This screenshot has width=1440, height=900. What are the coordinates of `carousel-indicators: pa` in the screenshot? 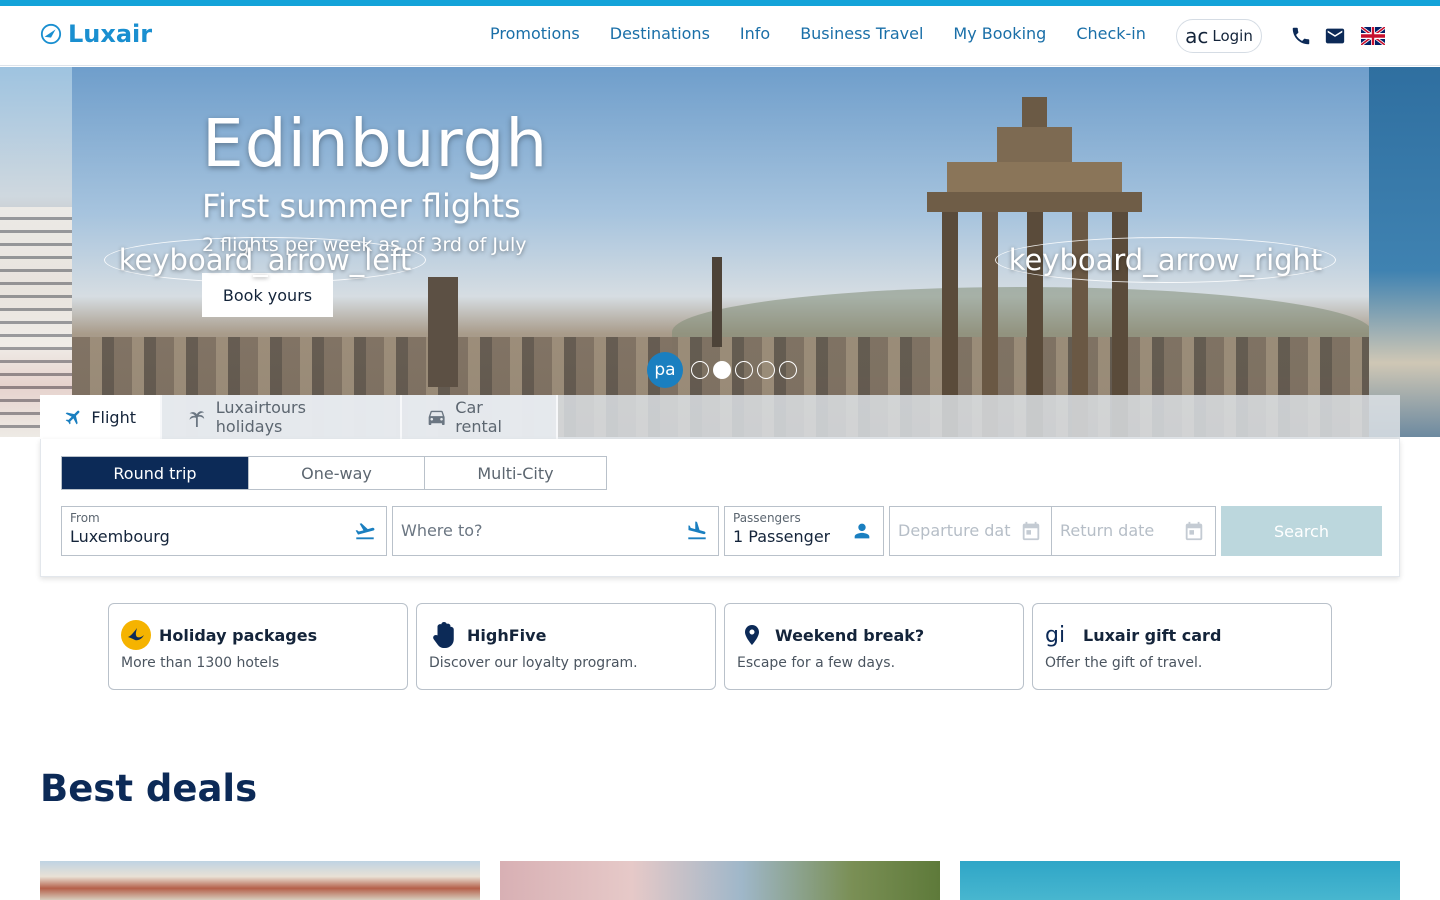 It's located at (722, 370).